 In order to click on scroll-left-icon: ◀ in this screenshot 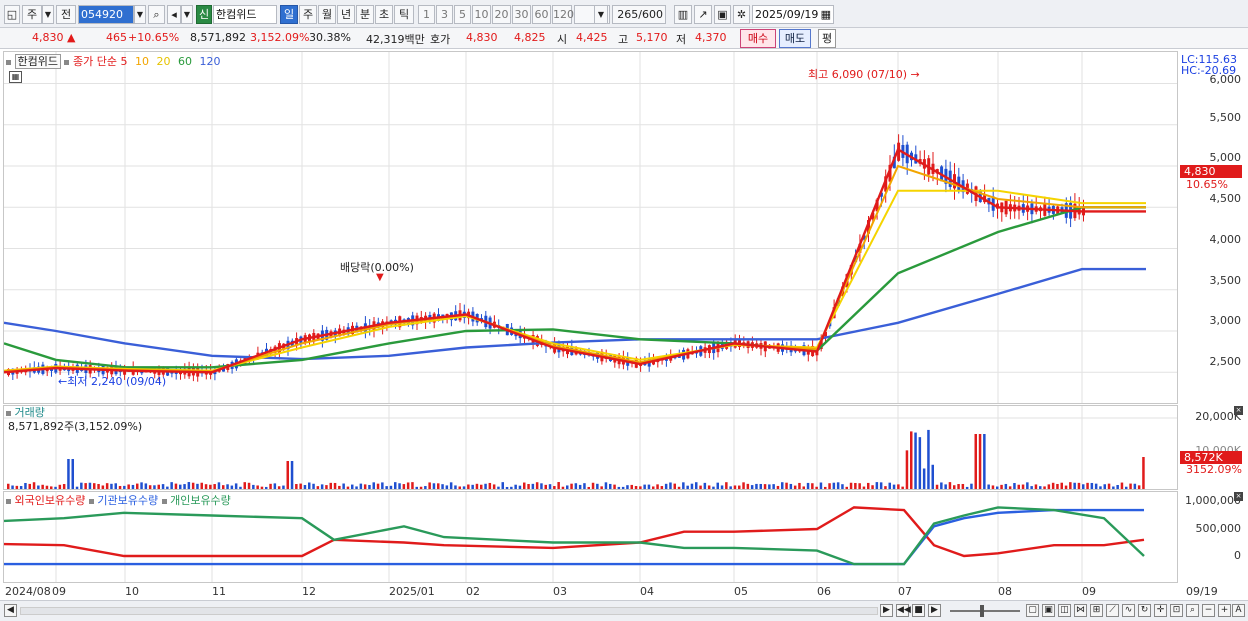, I will do `click(10, 610)`.